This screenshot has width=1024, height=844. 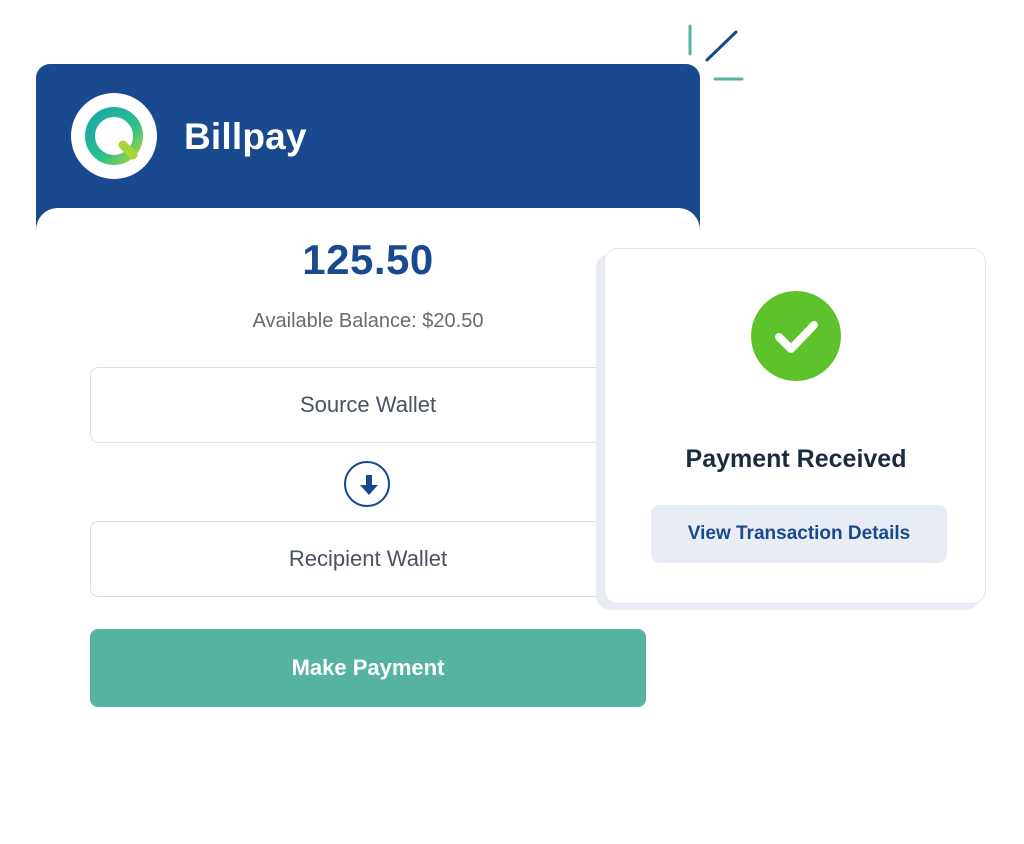 I want to click on source-wallet-field: Source Wallet, so click(x=368, y=405).